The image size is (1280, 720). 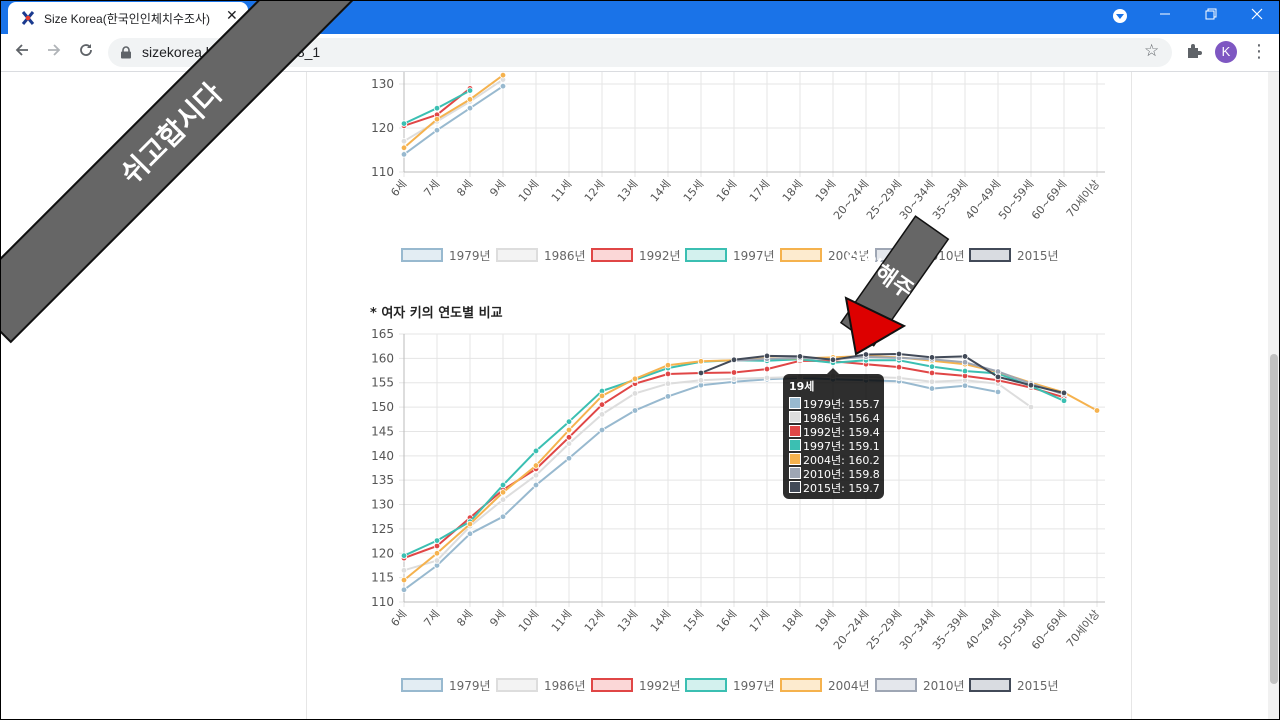 I want to click on close-window-button, so click(x=1257, y=16).